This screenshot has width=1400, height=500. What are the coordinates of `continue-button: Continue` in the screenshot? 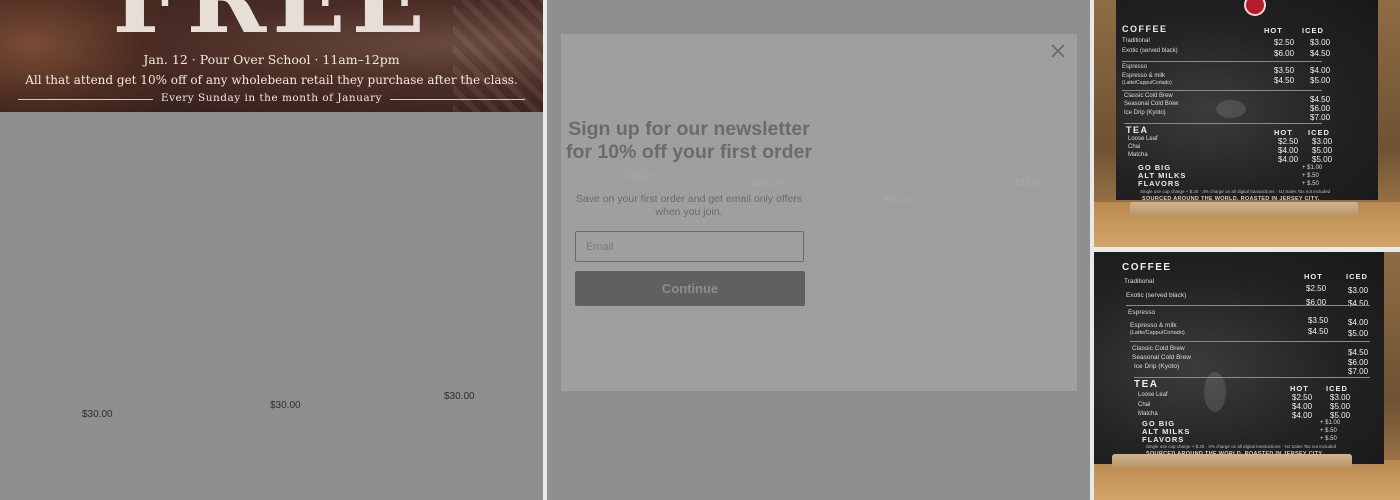 It's located at (690, 288).